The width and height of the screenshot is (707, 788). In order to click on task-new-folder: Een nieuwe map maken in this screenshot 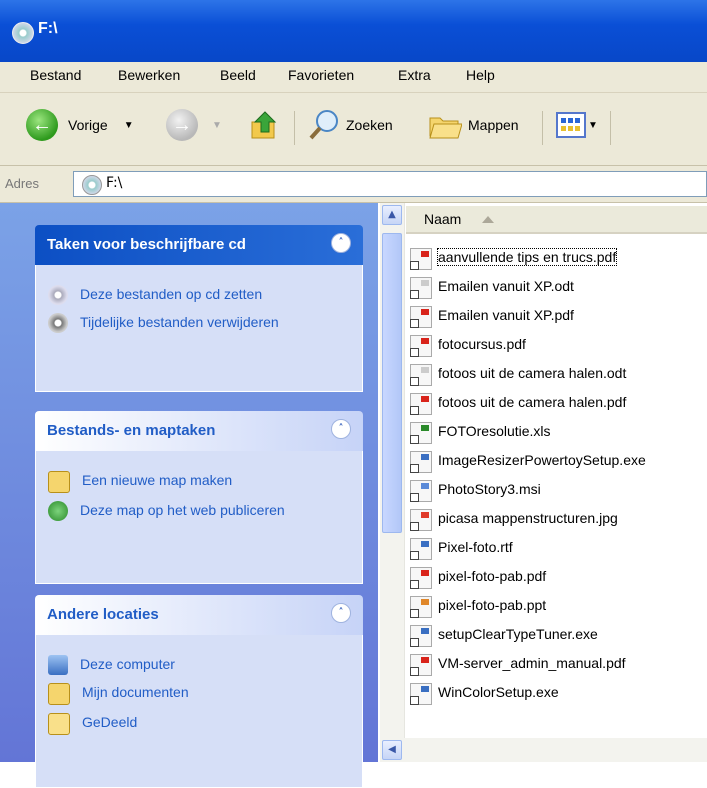, I will do `click(199, 482)`.